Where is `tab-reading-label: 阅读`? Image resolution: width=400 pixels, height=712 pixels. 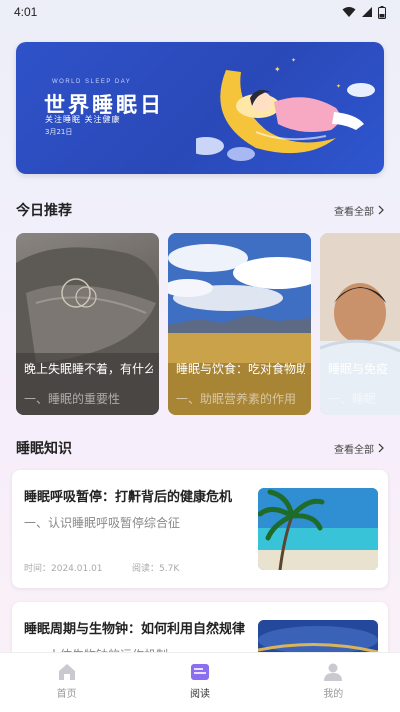 tab-reading-label: 阅读 is located at coordinates (199, 694).